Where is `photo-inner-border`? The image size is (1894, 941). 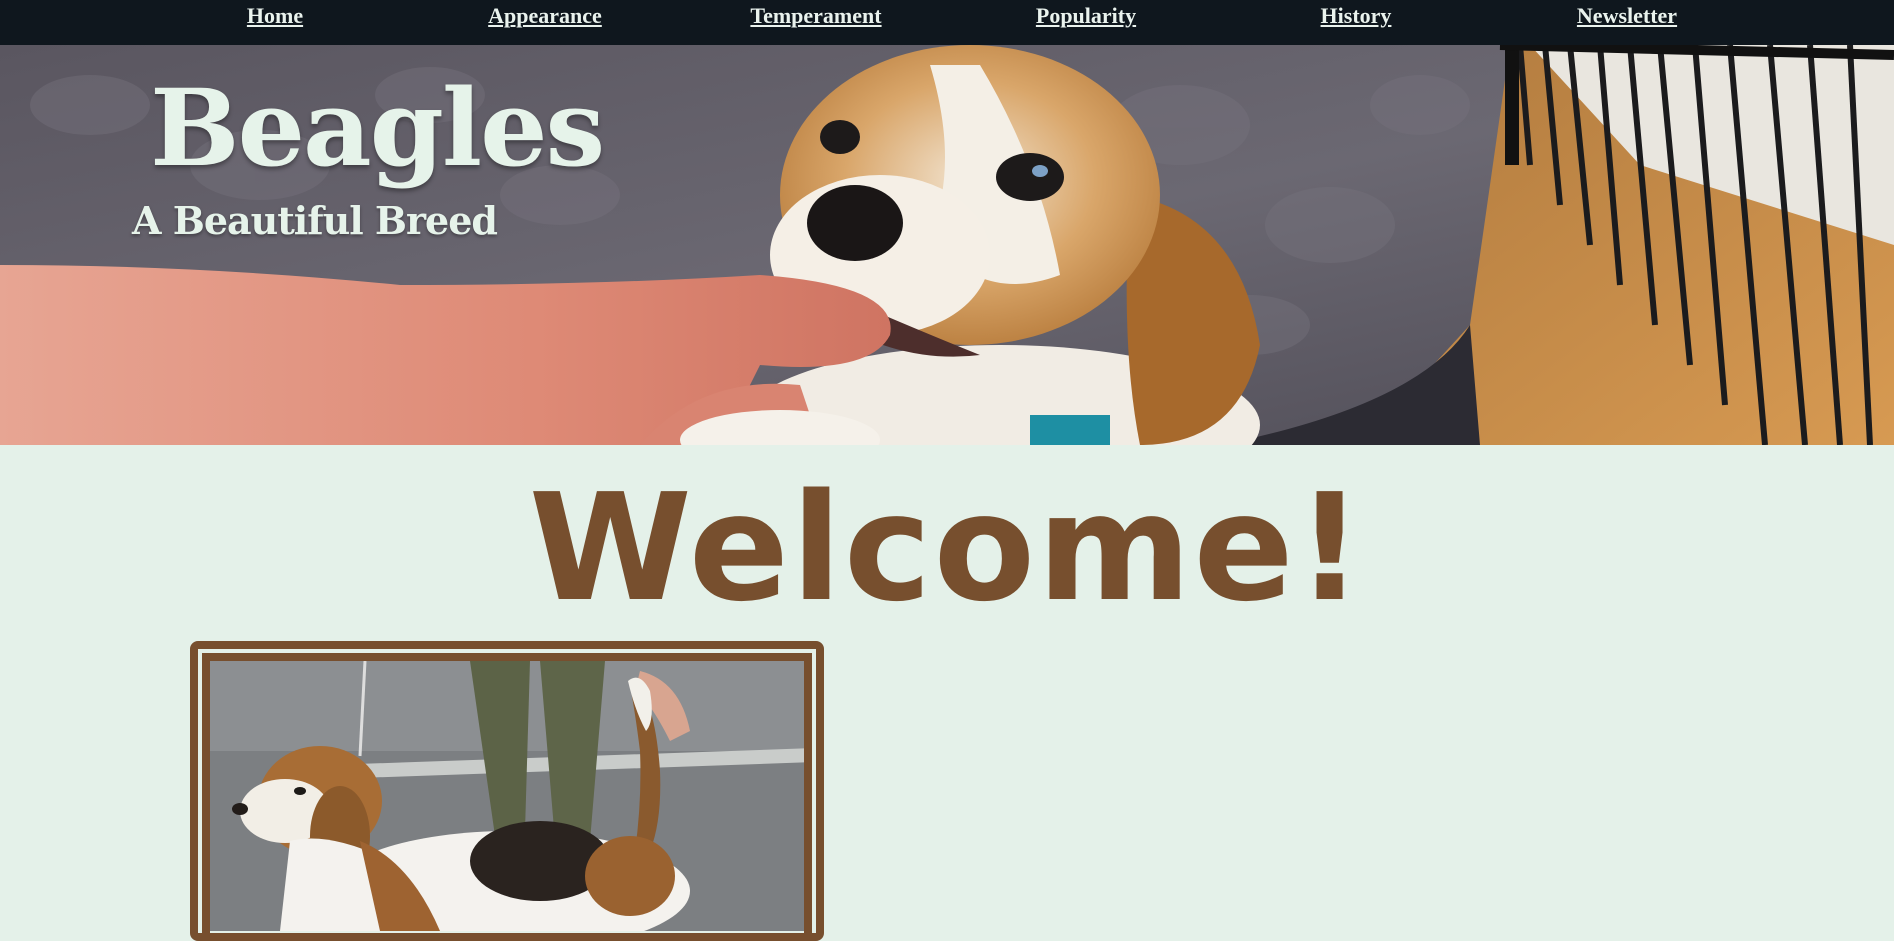 photo-inner-border is located at coordinates (507, 793).